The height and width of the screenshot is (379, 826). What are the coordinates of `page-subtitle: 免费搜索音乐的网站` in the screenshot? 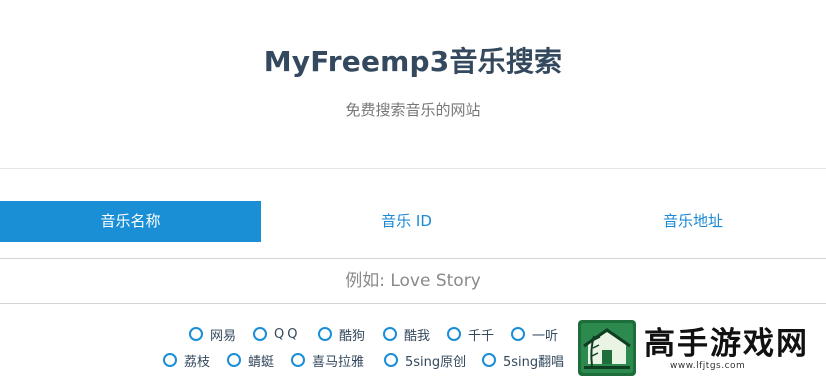 It's located at (413, 110).